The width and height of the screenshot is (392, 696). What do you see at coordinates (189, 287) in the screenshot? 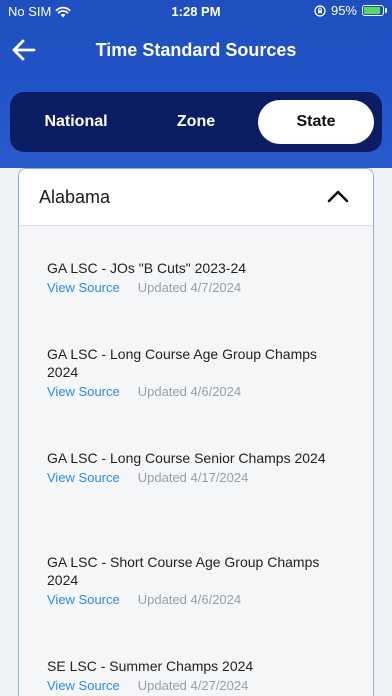
I see `updated-date: Updated 4/7/2024` at bounding box center [189, 287].